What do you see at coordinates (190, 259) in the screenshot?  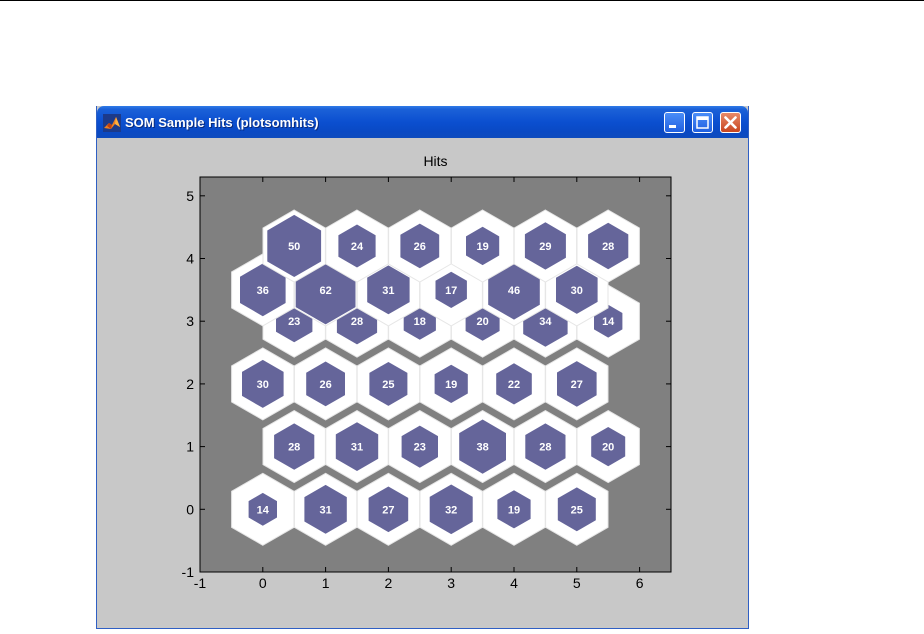 I see `y-tick-label: 4` at bounding box center [190, 259].